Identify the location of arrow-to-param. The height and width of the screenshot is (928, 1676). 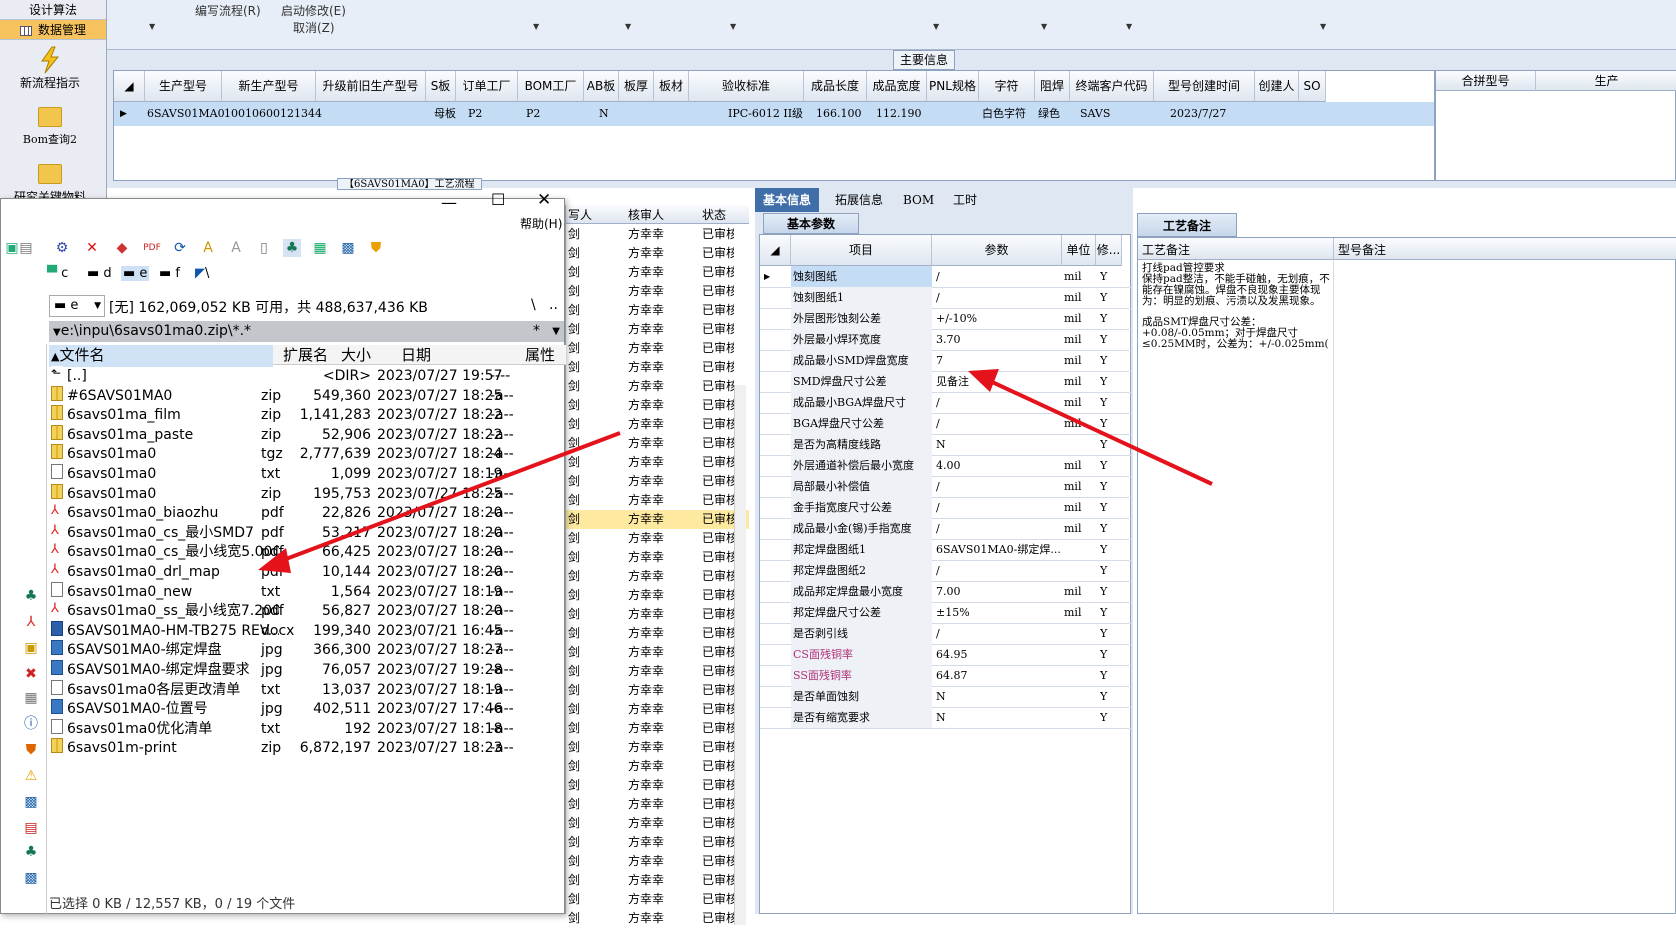
(1101, 432).